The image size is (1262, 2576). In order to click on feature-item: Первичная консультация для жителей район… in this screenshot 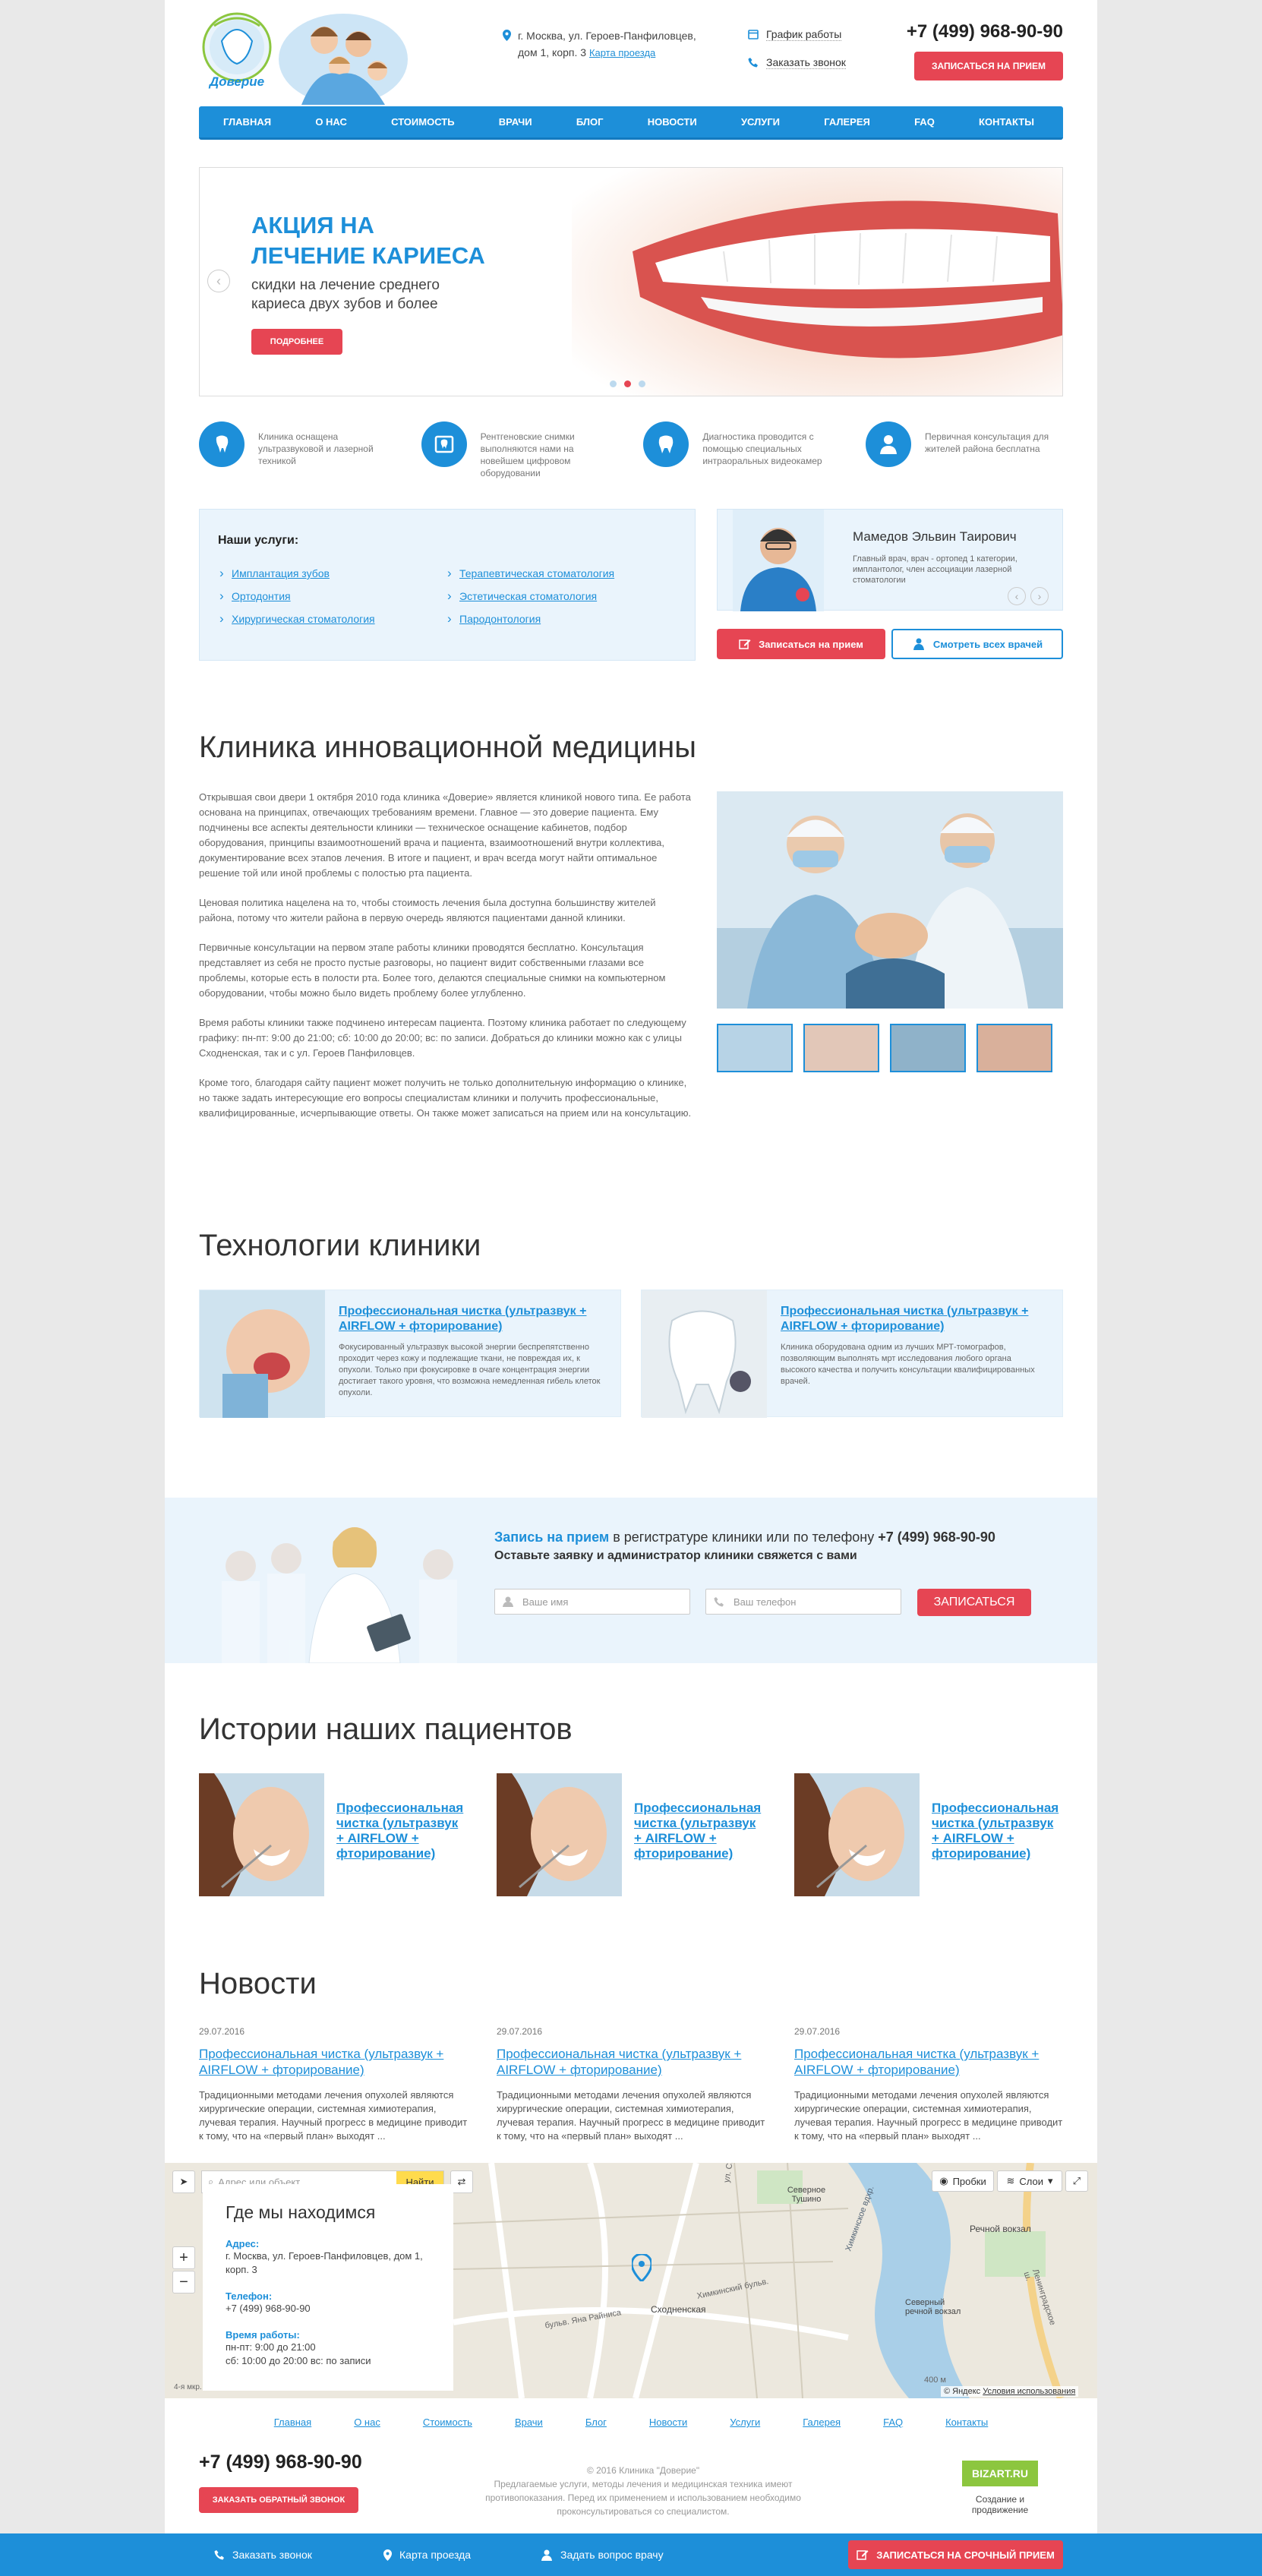, I will do `click(964, 450)`.